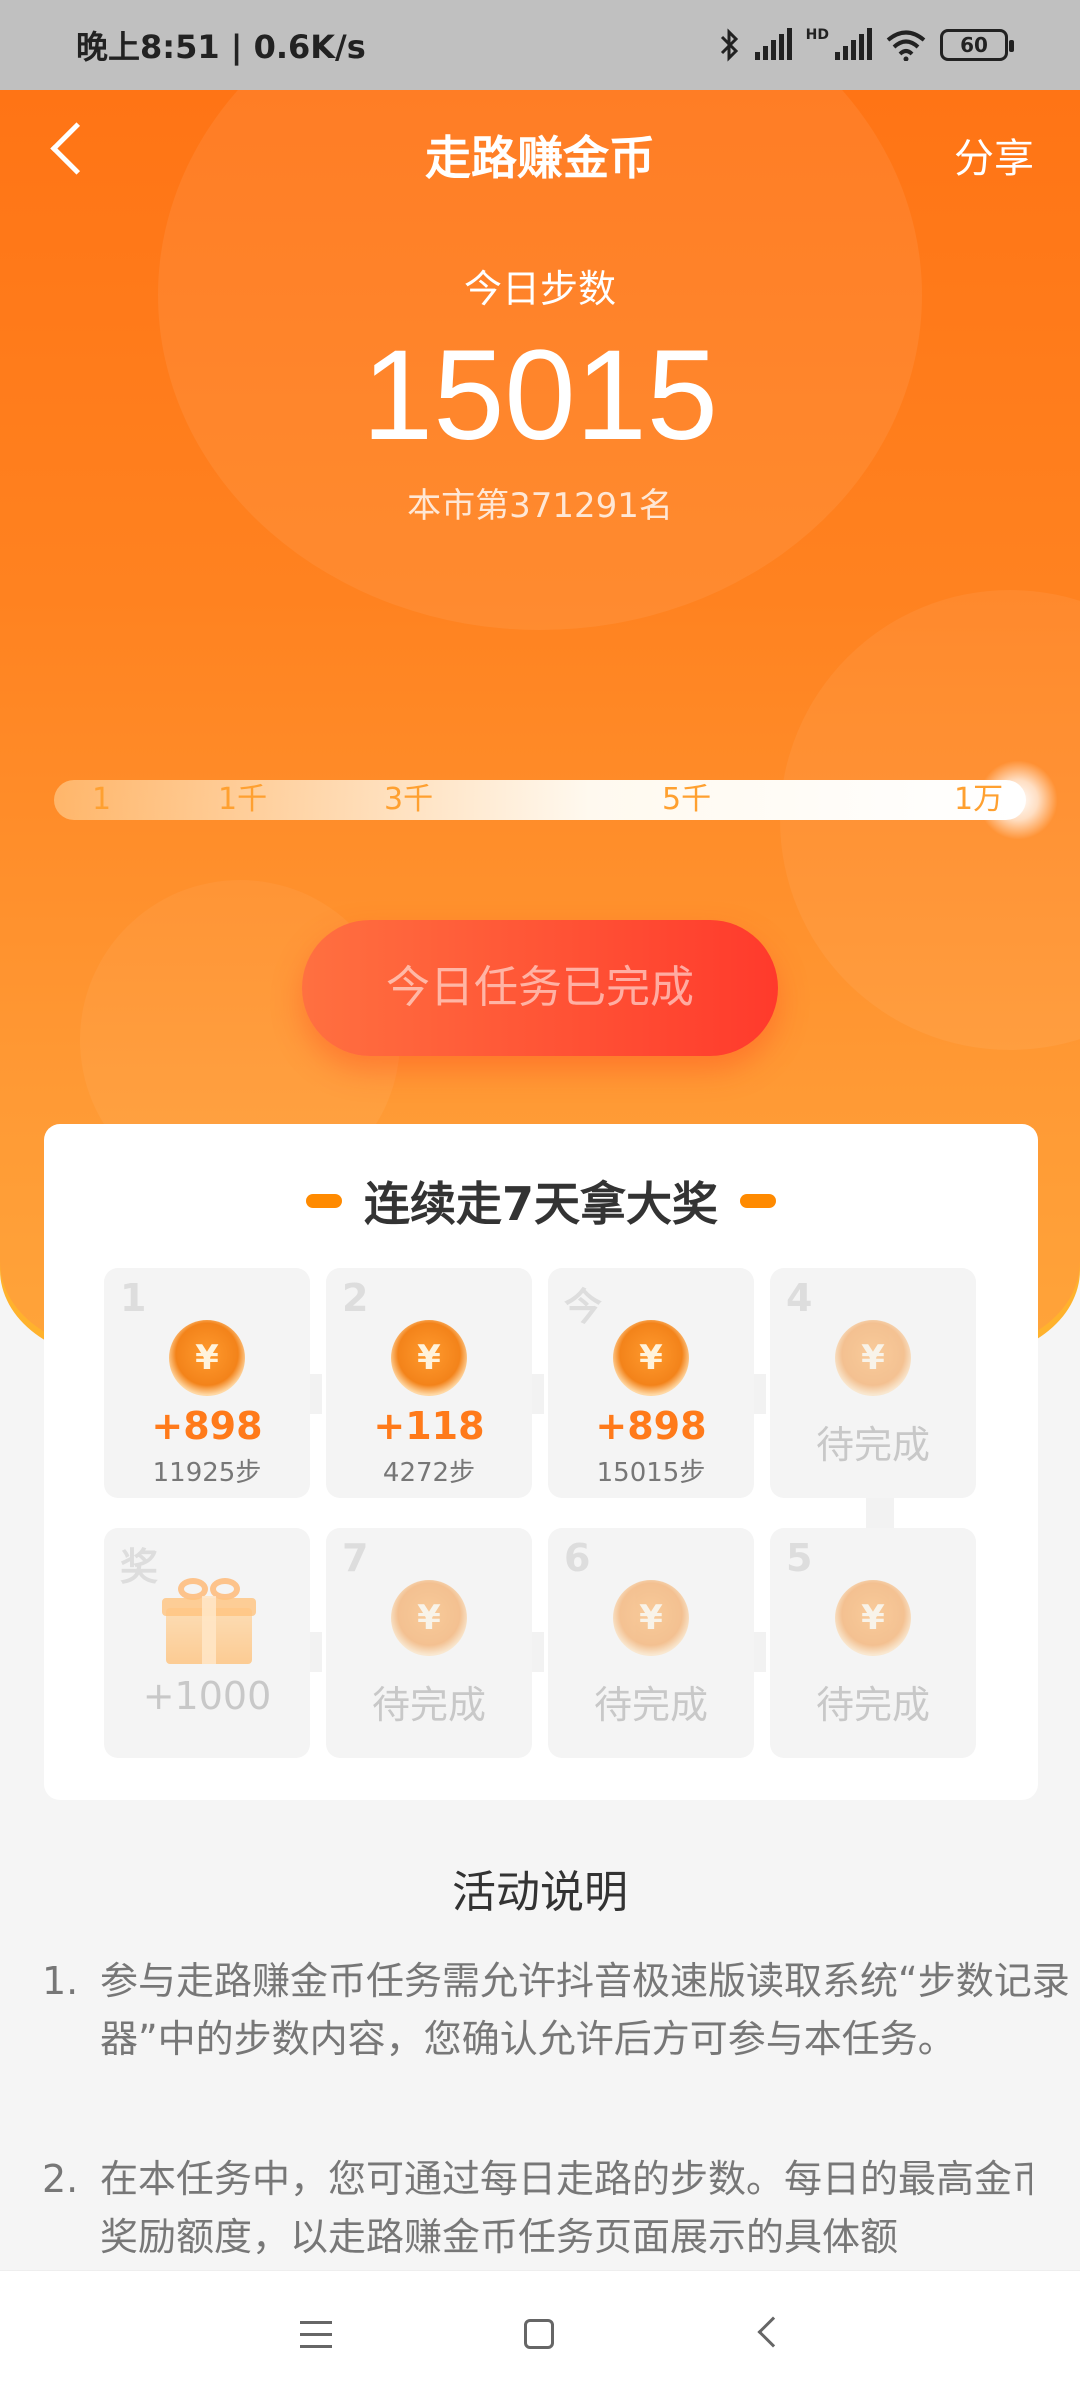  I want to click on day-card-2: 2 ¥ +118 4272步, so click(429, 1383).